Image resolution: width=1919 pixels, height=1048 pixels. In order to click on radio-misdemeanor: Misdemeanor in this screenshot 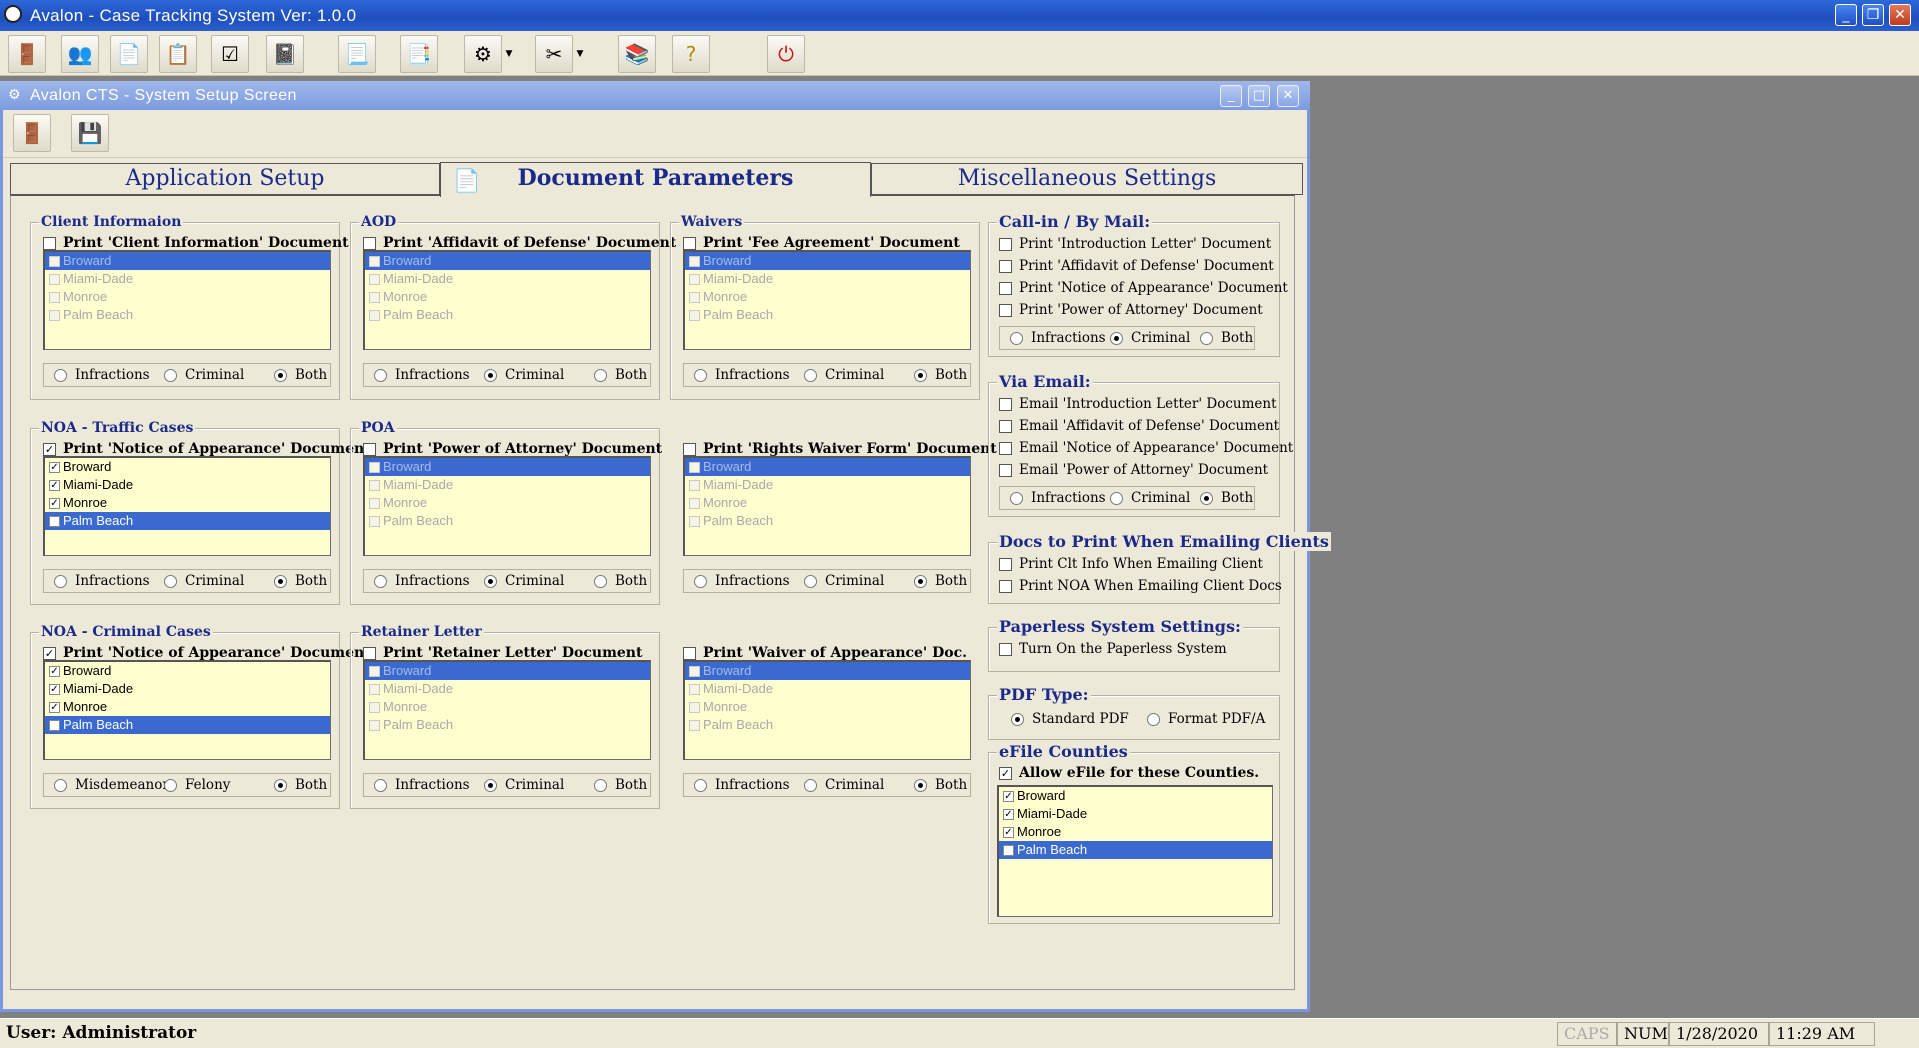, I will do `click(111, 785)`.